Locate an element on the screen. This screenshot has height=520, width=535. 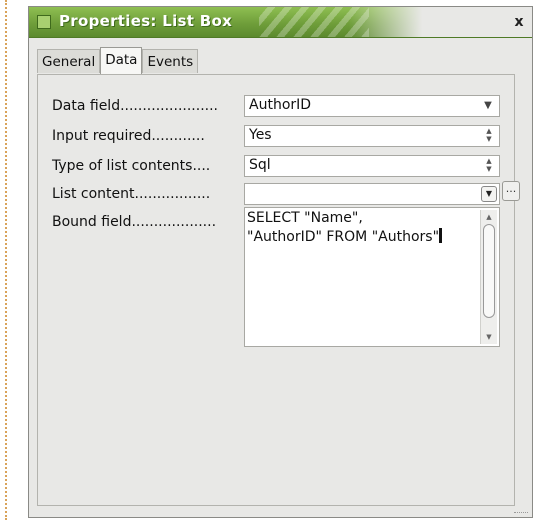
text-caret is located at coordinates (441, 235).